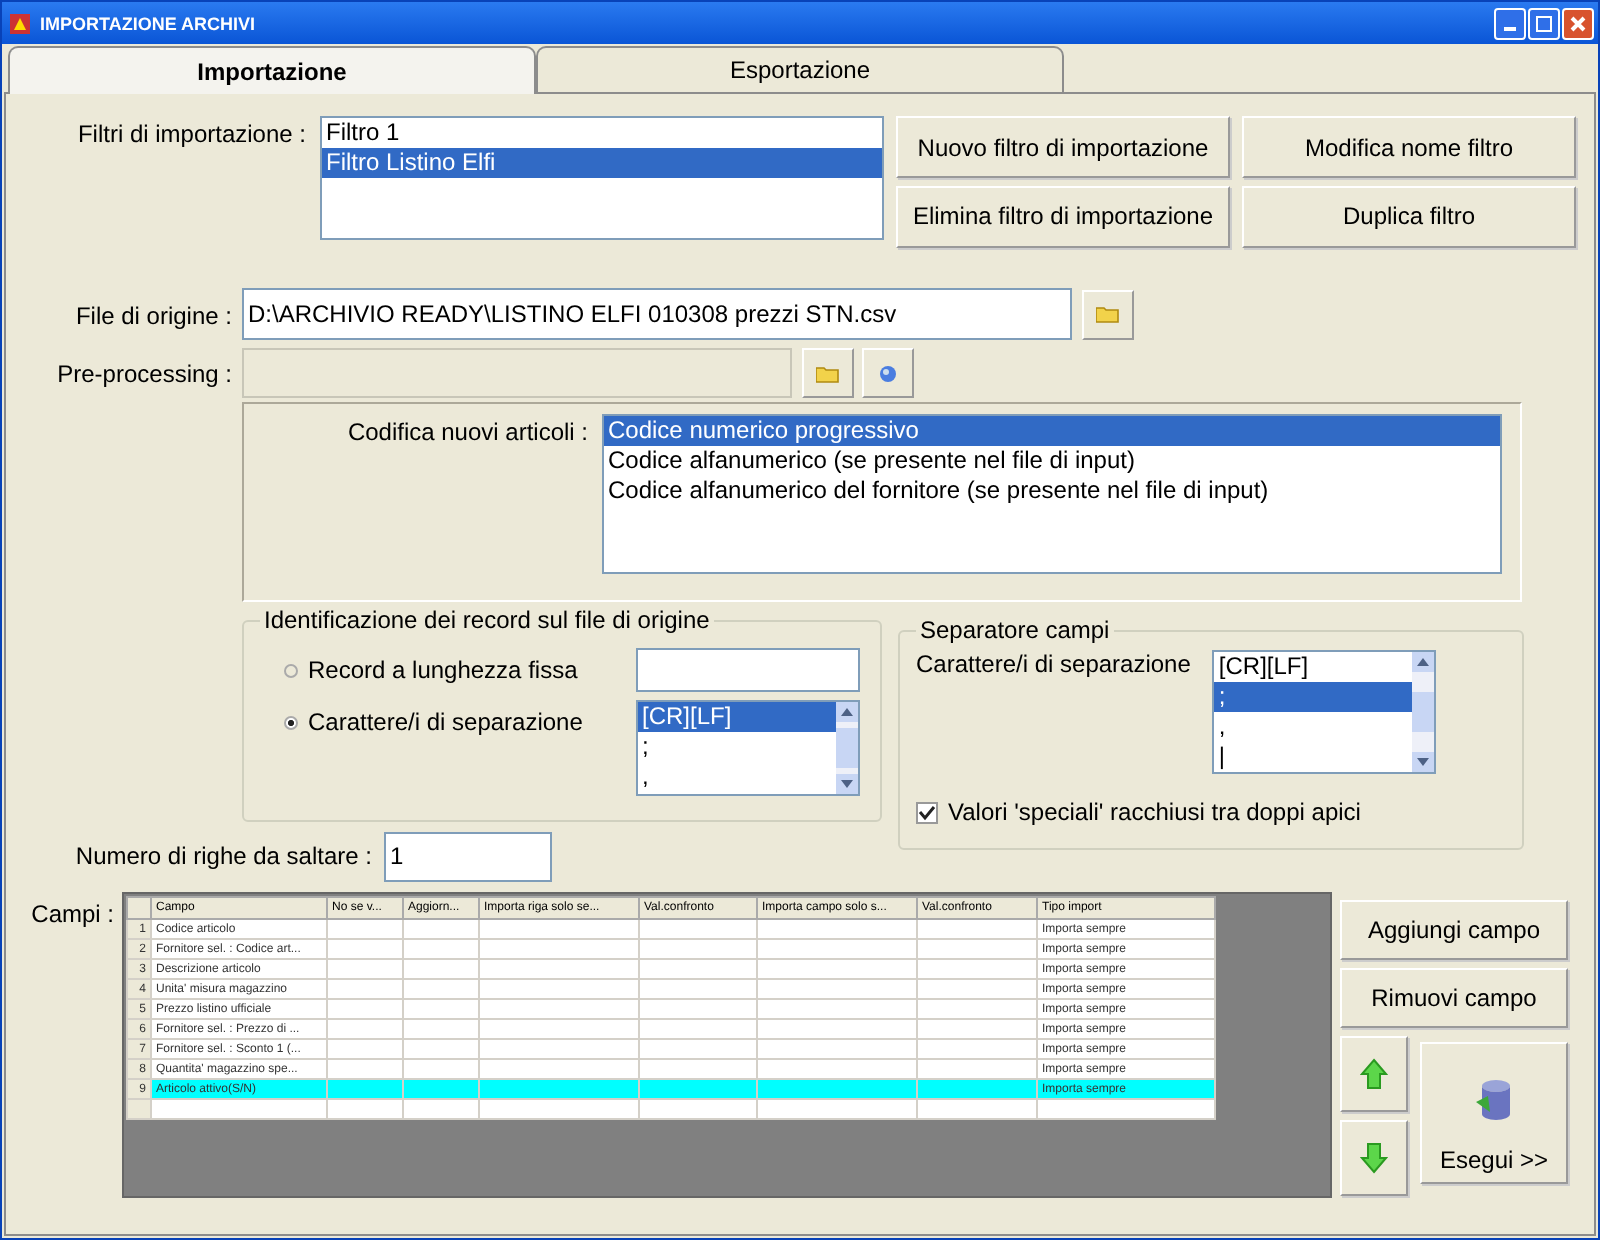 The width and height of the screenshot is (1600, 1240). I want to click on info-button, so click(888, 373).